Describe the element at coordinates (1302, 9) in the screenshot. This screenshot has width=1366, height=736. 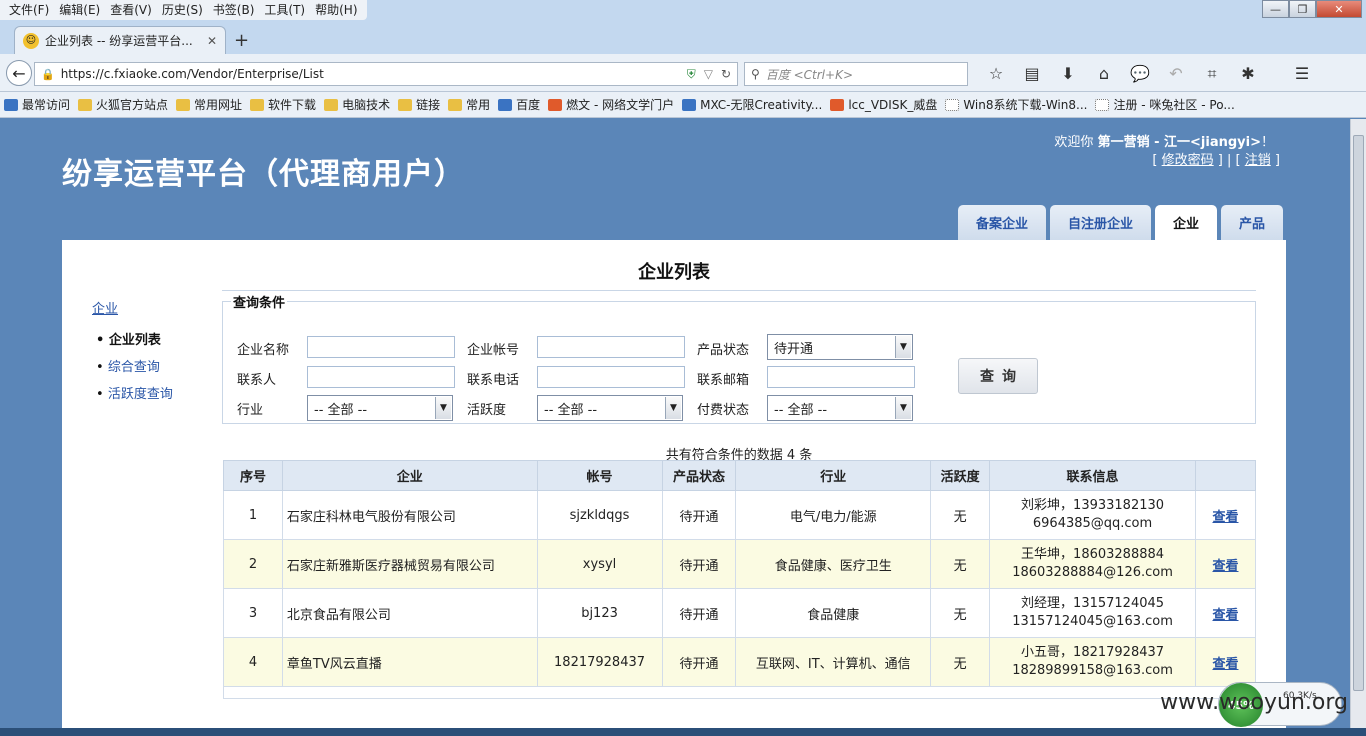
I see `maximize-button: ❐` at that location.